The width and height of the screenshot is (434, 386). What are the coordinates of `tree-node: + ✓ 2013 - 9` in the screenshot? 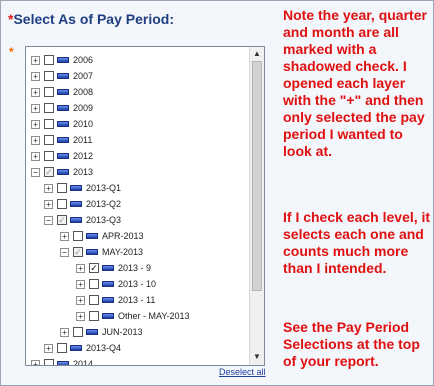 It's located at (113, 268).